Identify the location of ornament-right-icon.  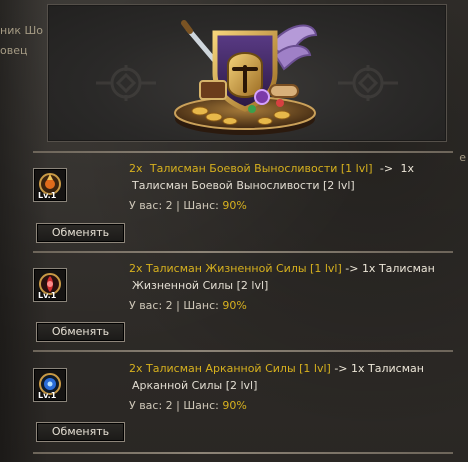
(368, 83).